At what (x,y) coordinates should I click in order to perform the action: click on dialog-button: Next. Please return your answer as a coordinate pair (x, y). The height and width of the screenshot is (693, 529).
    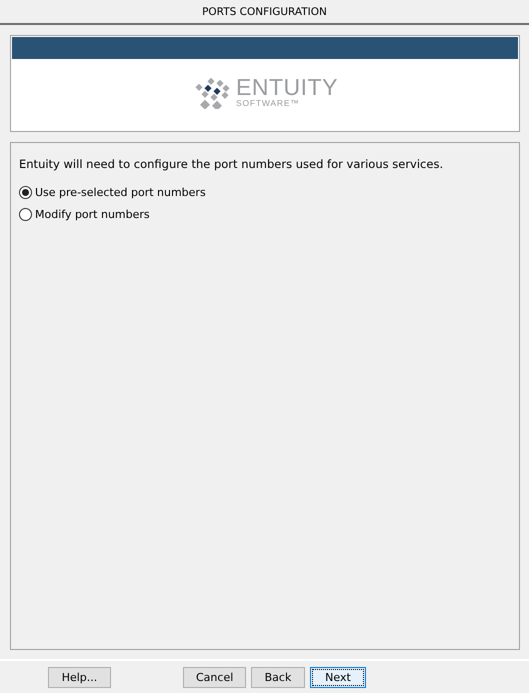
    Looking at the image, I should click on (338, 677).